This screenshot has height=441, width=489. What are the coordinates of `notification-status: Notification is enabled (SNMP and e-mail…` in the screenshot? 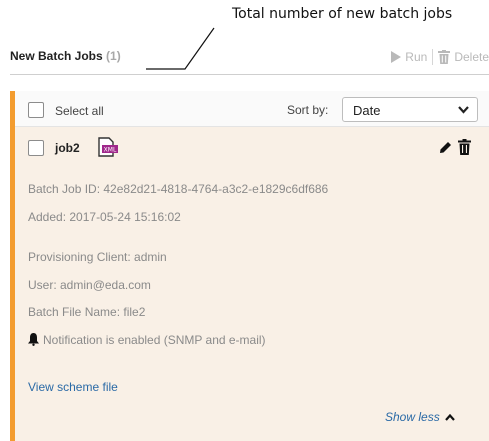 It's located at (154, 340).